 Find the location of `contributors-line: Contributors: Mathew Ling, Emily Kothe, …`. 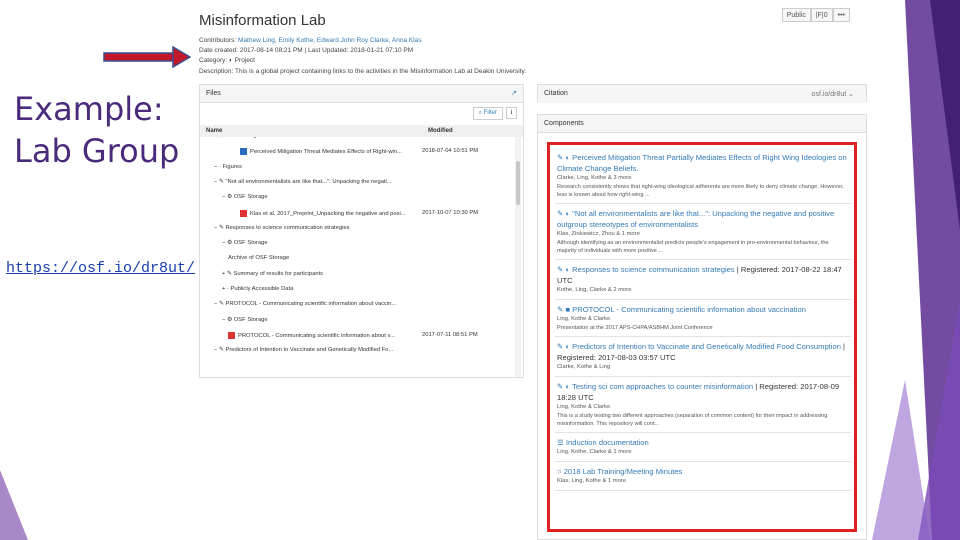

contributors-line: Contributors: Mathew Ling, Emily Kothe, … is located at coordinates (310, 40).